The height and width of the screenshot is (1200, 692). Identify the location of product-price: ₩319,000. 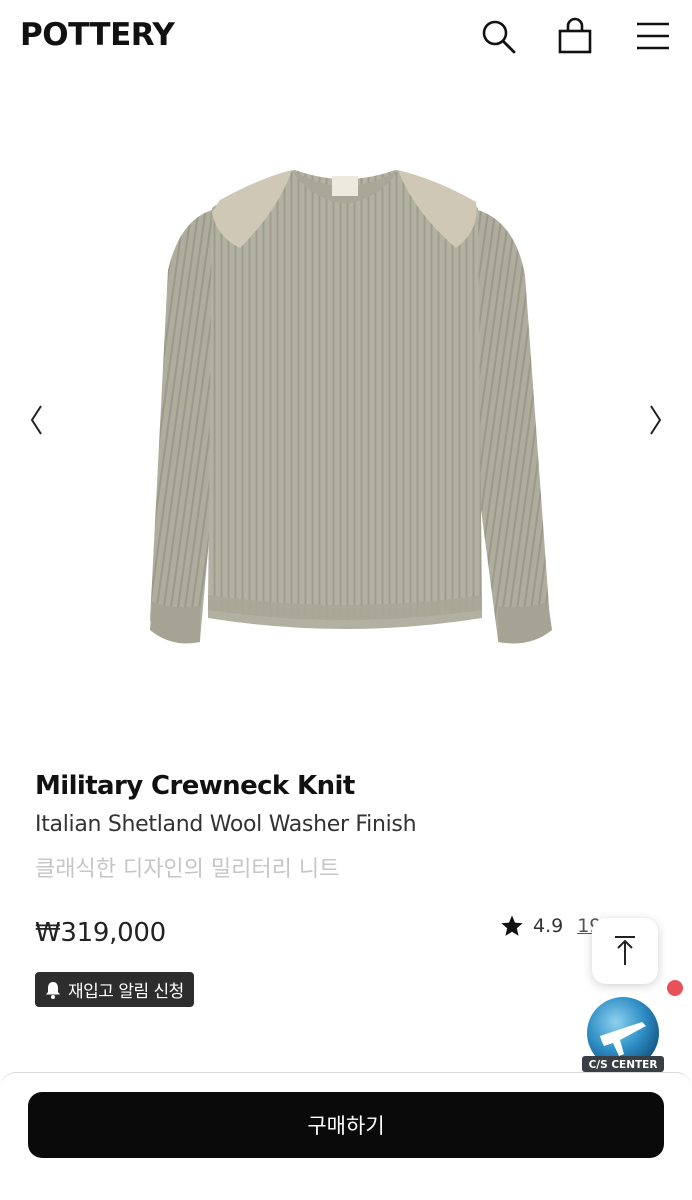
(100, 933).